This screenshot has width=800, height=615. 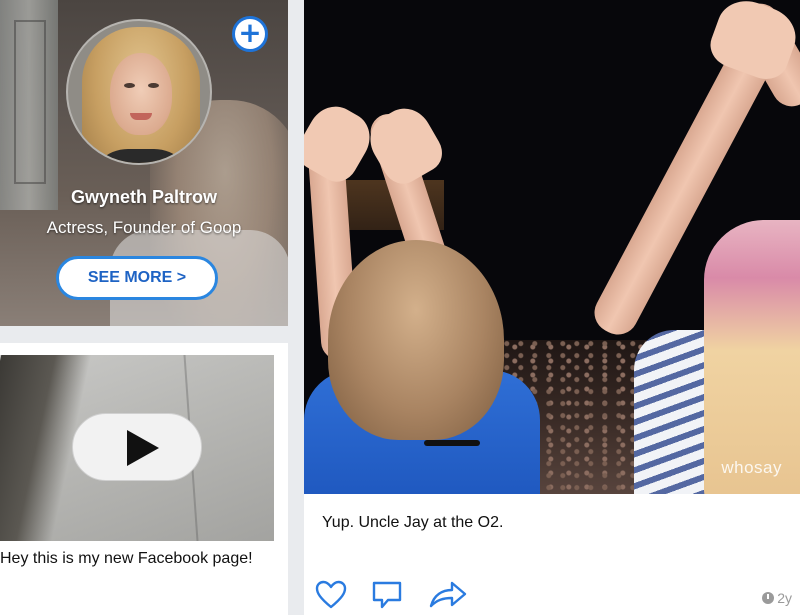 I want to click on post-actions, so click(x=554, y=595).